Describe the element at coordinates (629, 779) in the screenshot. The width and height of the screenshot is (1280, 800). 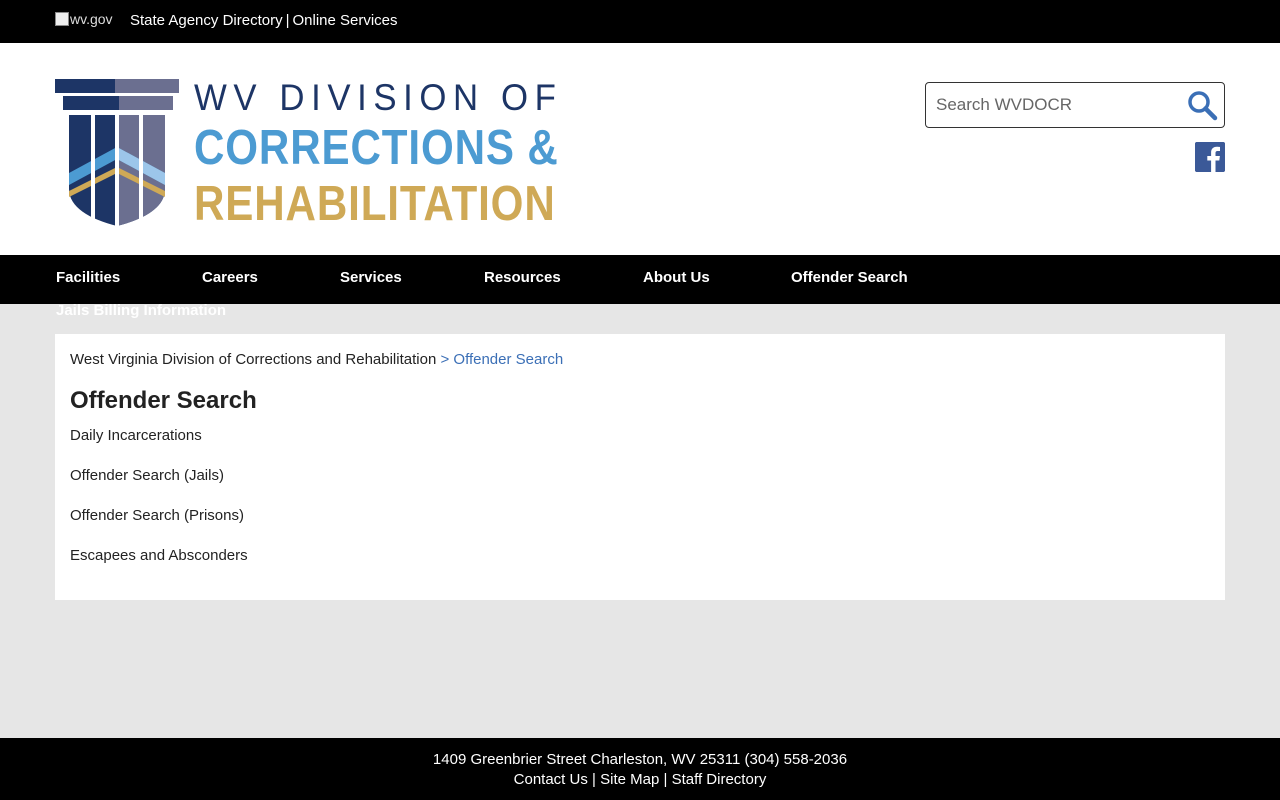
I see `site-map-link: Site Map` at that location.